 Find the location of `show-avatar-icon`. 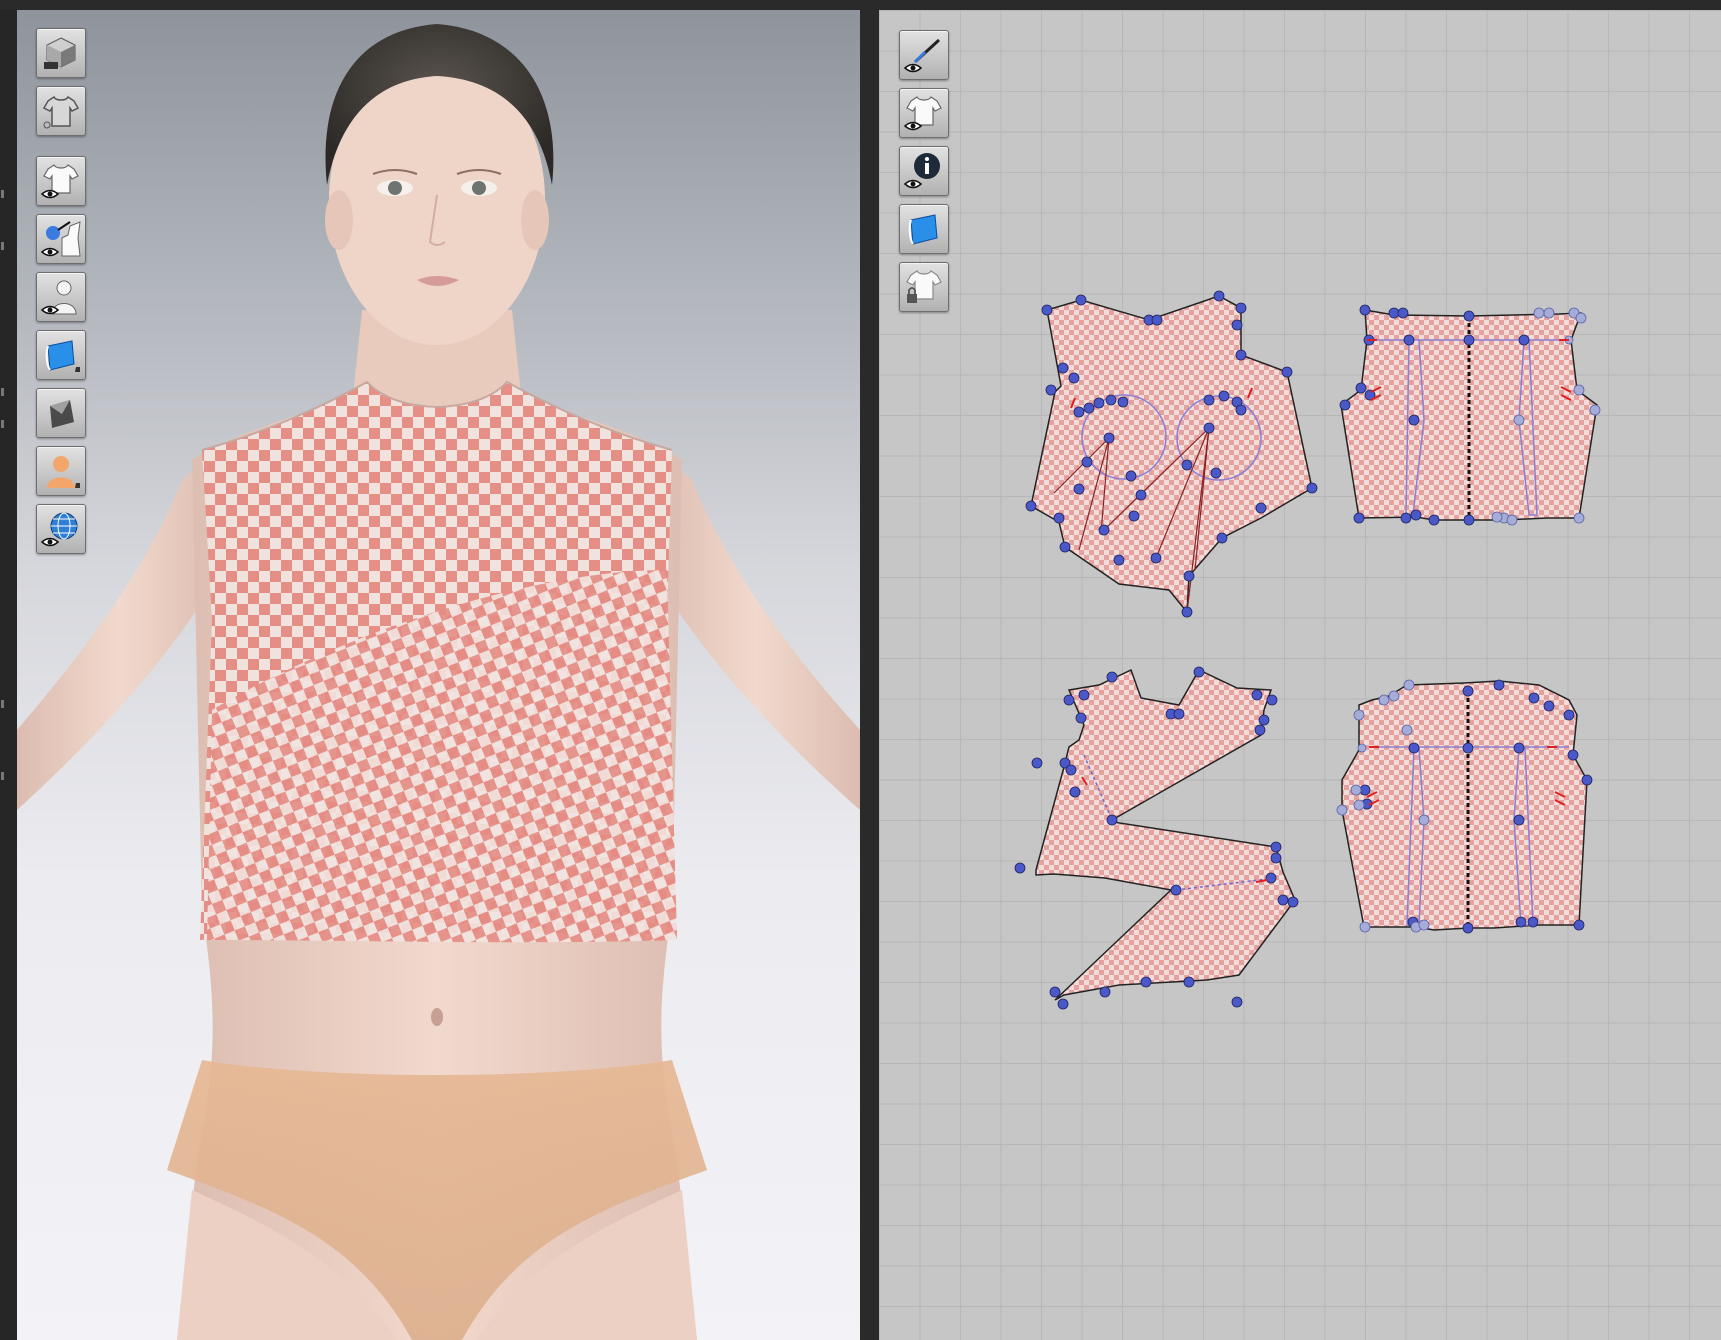

show-avatar-icon is located at coordinates (58, 297).